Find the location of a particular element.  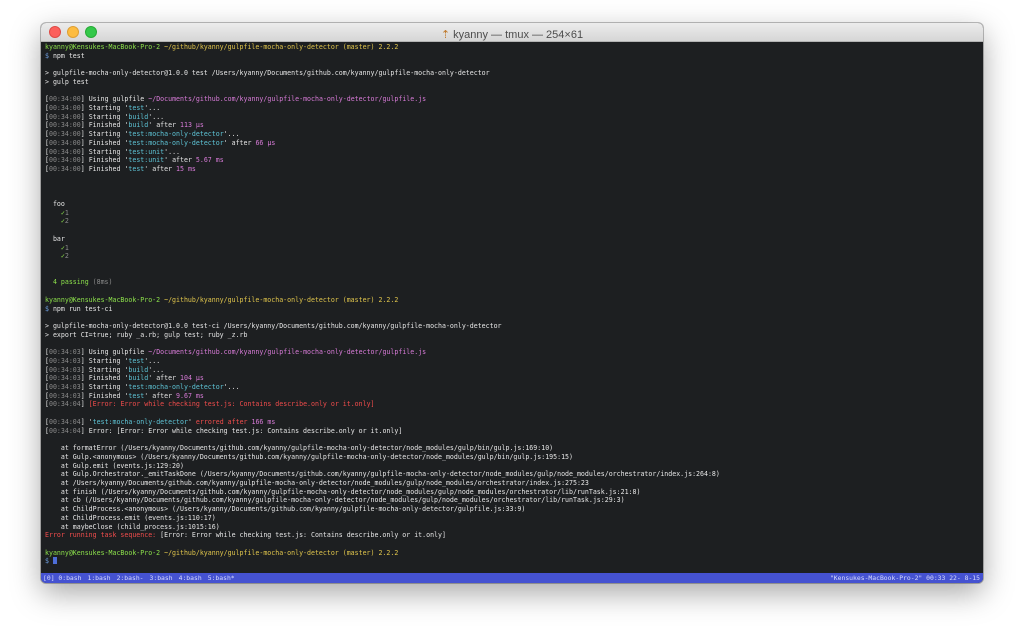

terminal-text: npm run test-ci is located at coordinates (82, 308).